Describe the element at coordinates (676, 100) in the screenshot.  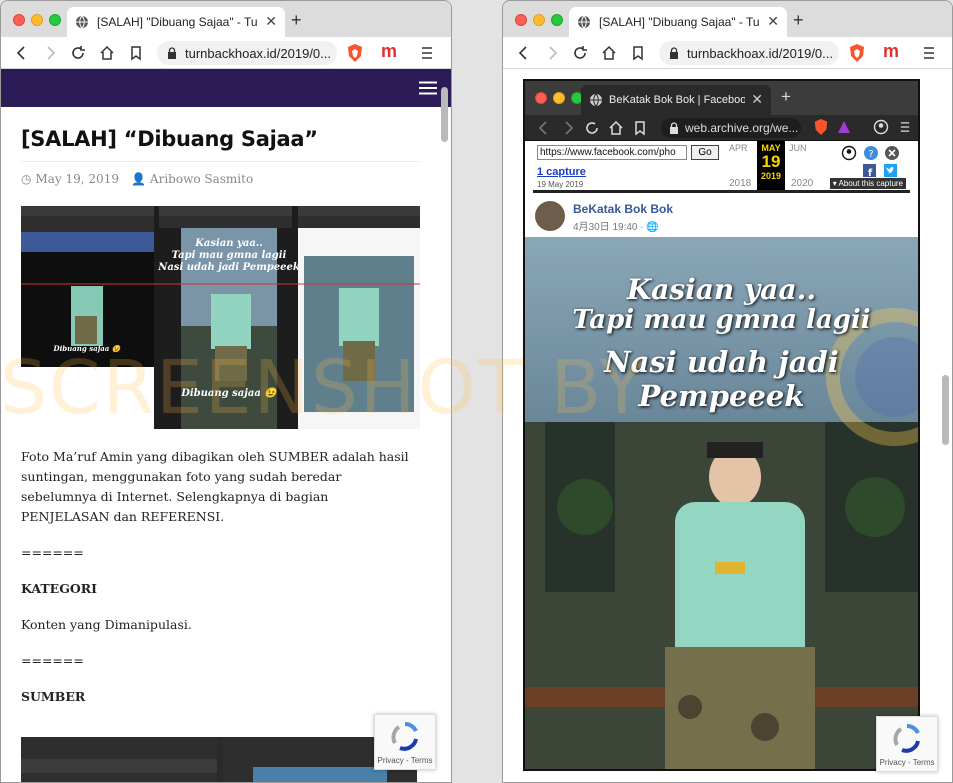
I see `inner-tab: BeKatak Bok Bok | Facebook ✕` at that location.